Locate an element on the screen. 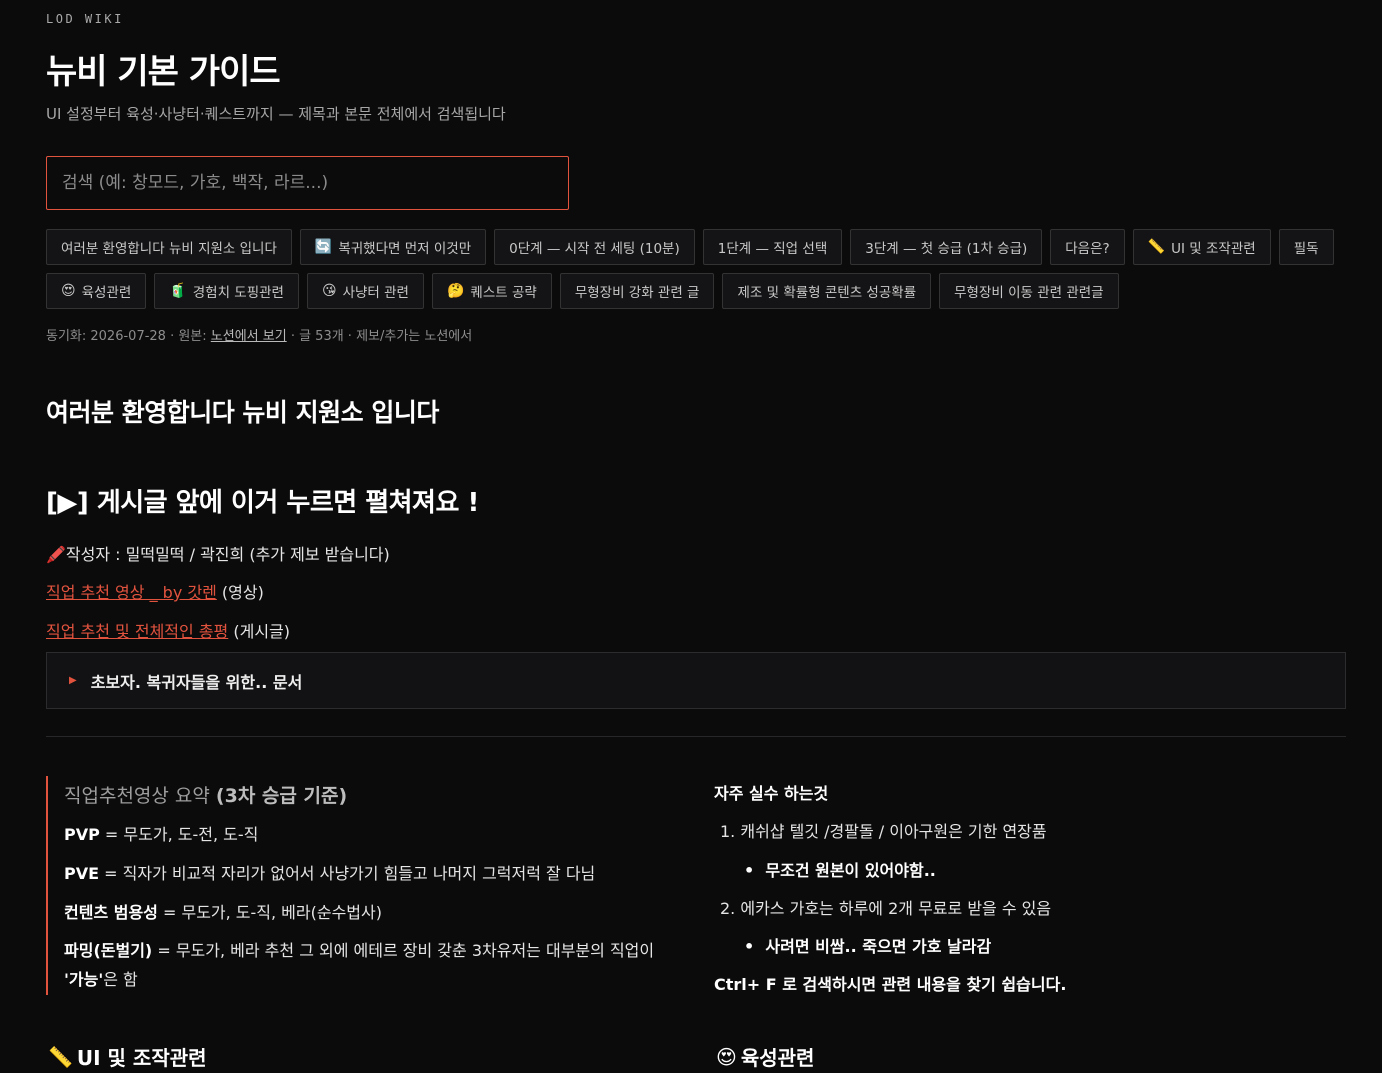  nav-chip: 필독 is located at coordinates (1306, 247).